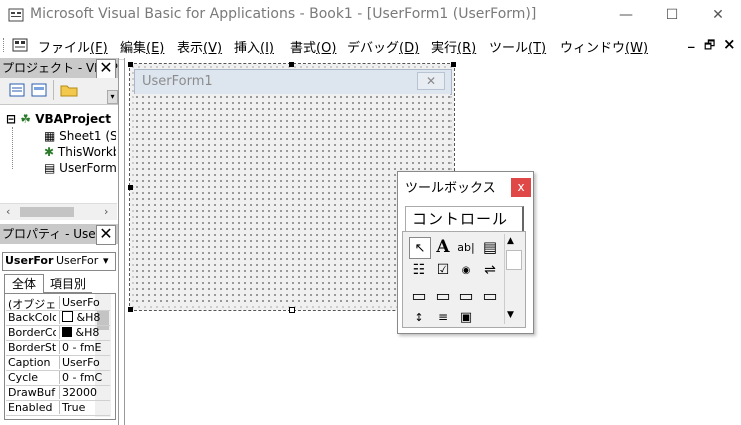 This screenshot has width=741, height=425. Describe the element at coordinates (80, 136) in the screenshot. I see `tree-item-sheet1: ▦ Sheet1 (Sh` at that location.